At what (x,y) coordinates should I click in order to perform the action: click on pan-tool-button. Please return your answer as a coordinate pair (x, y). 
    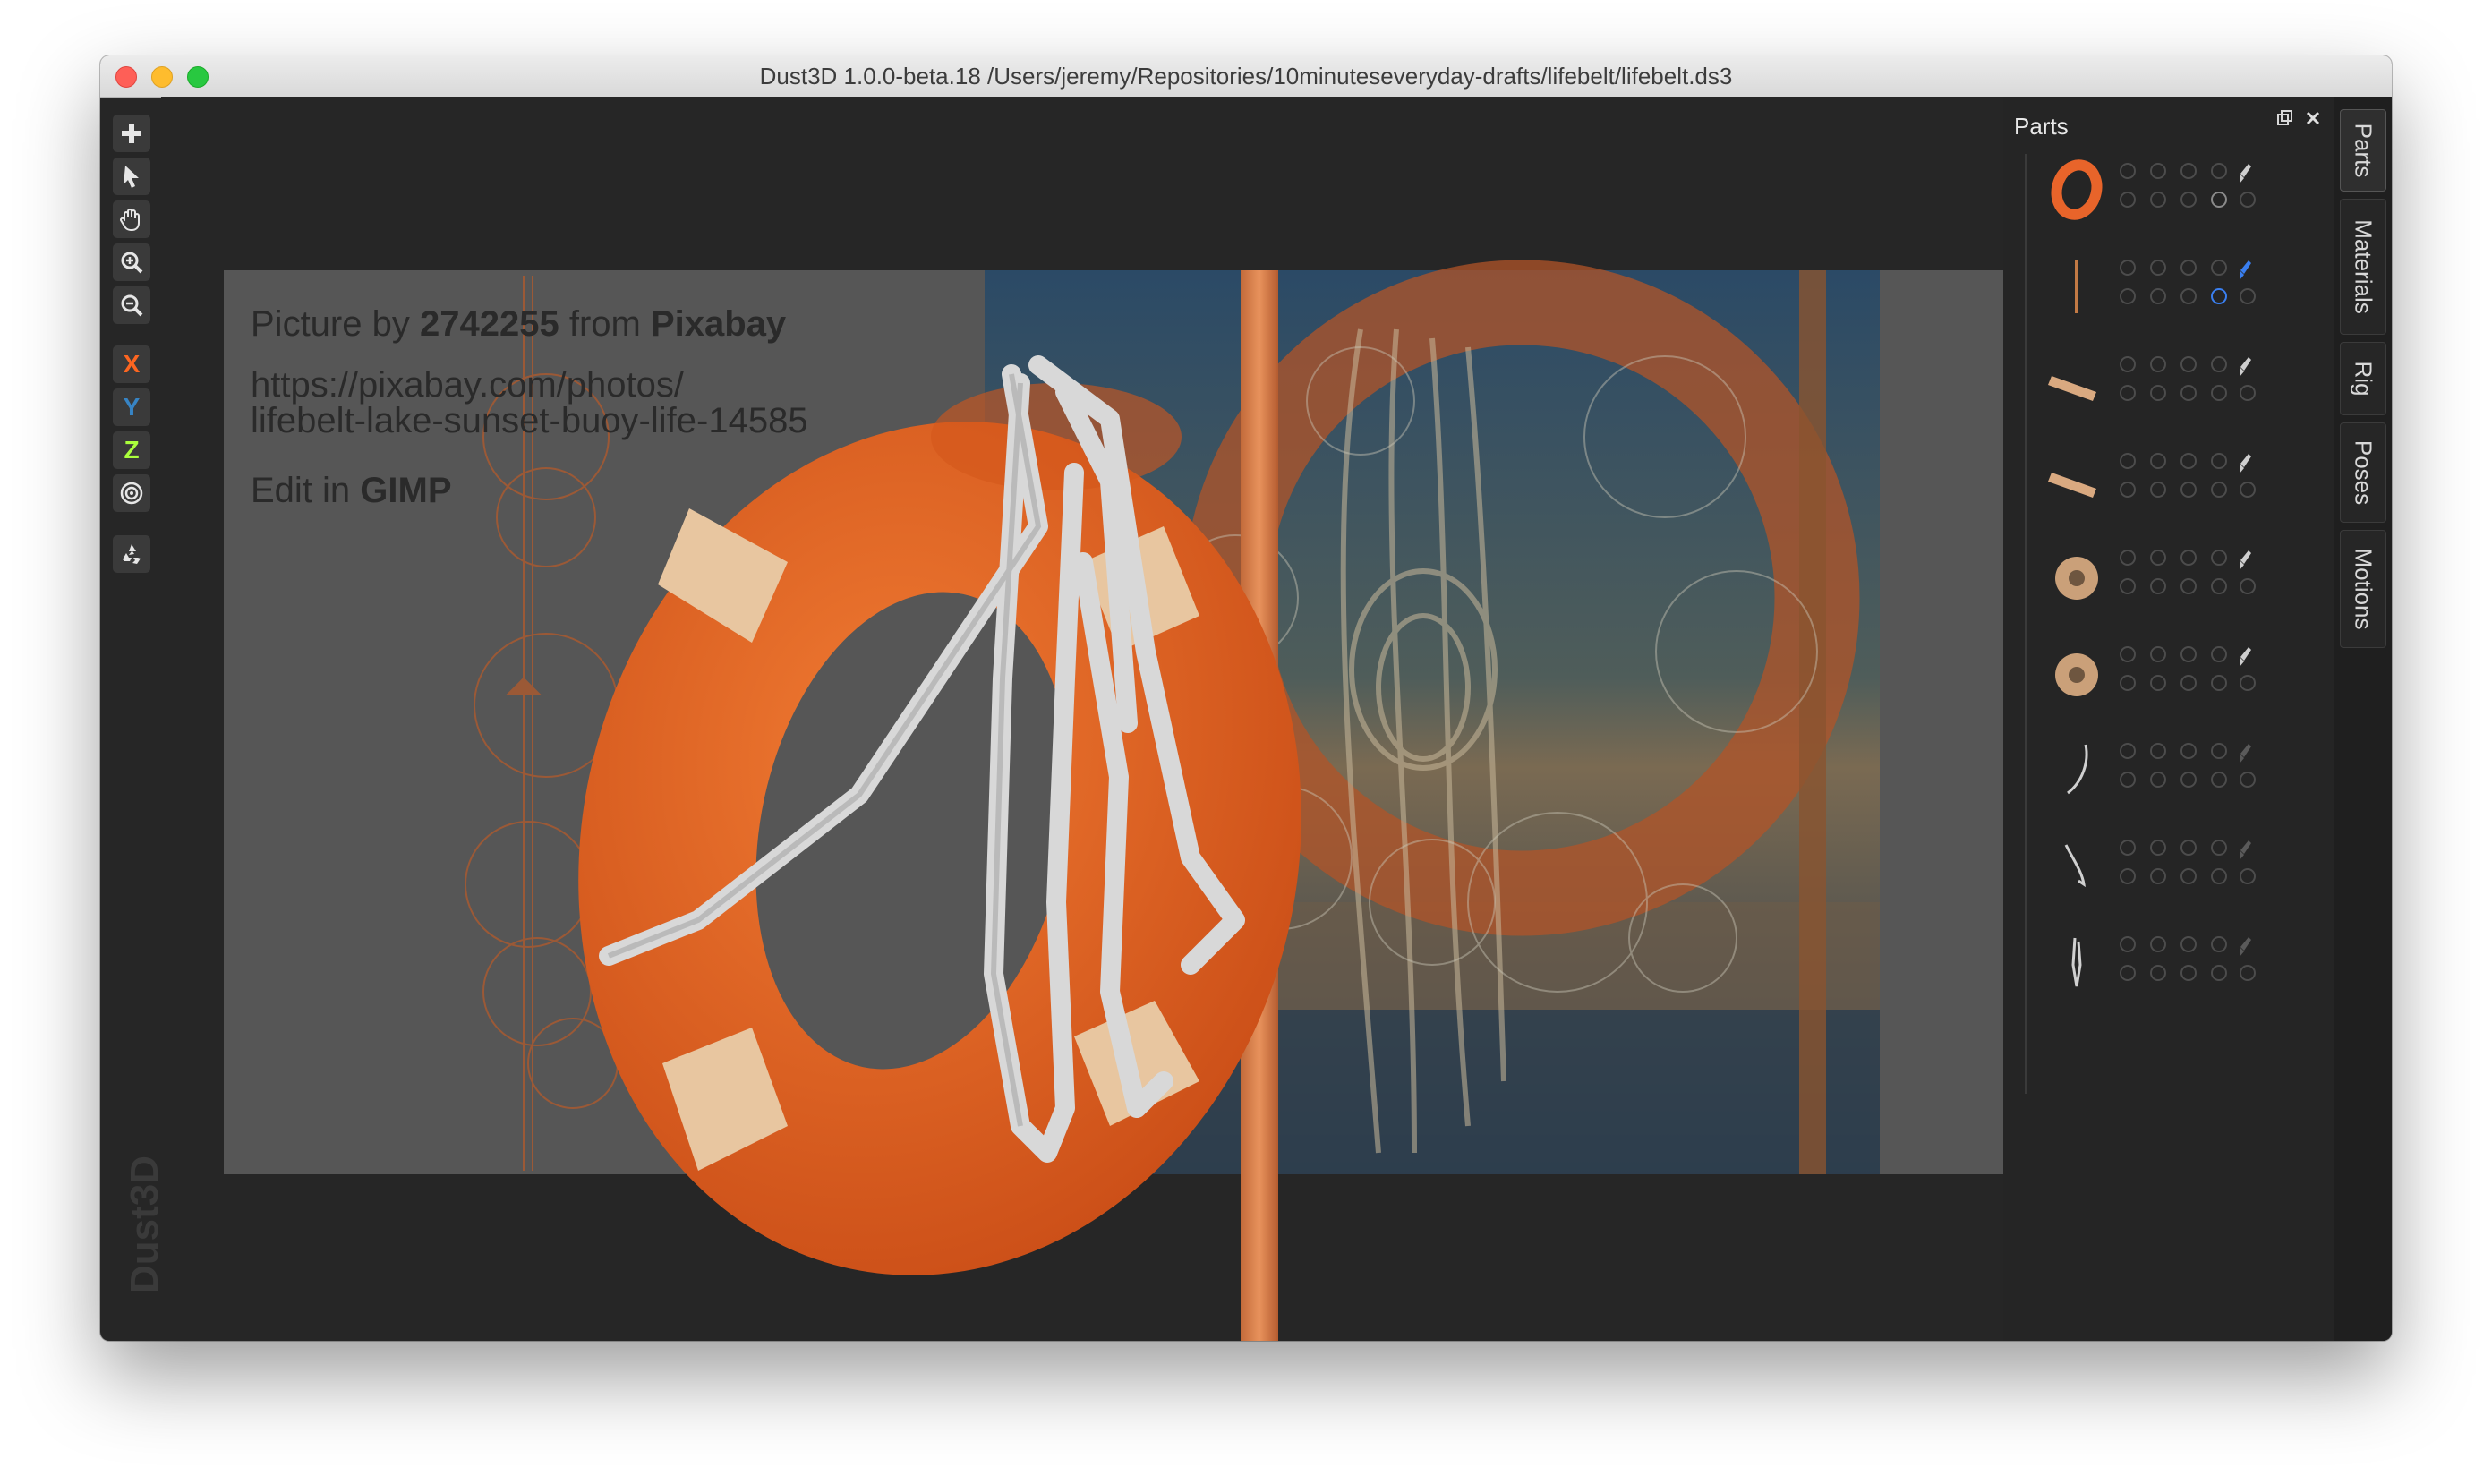
    Looking at the image, I should click on (131, 219).